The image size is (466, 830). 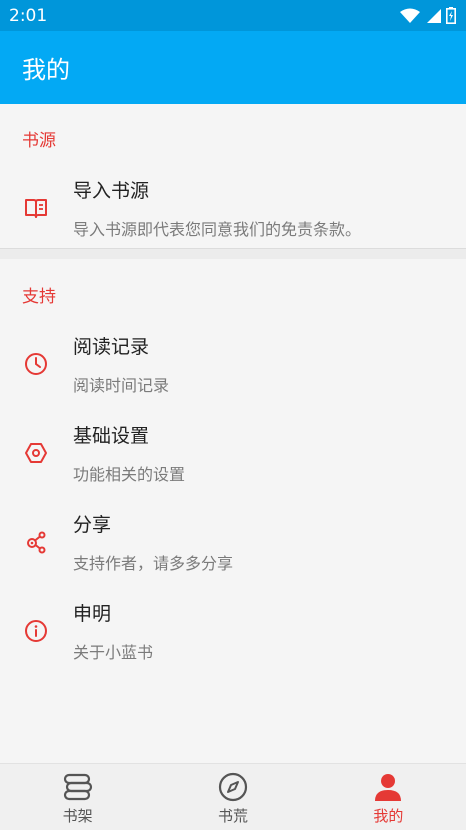 I want to click on item-title: 分享, so click(x=92, y=525).